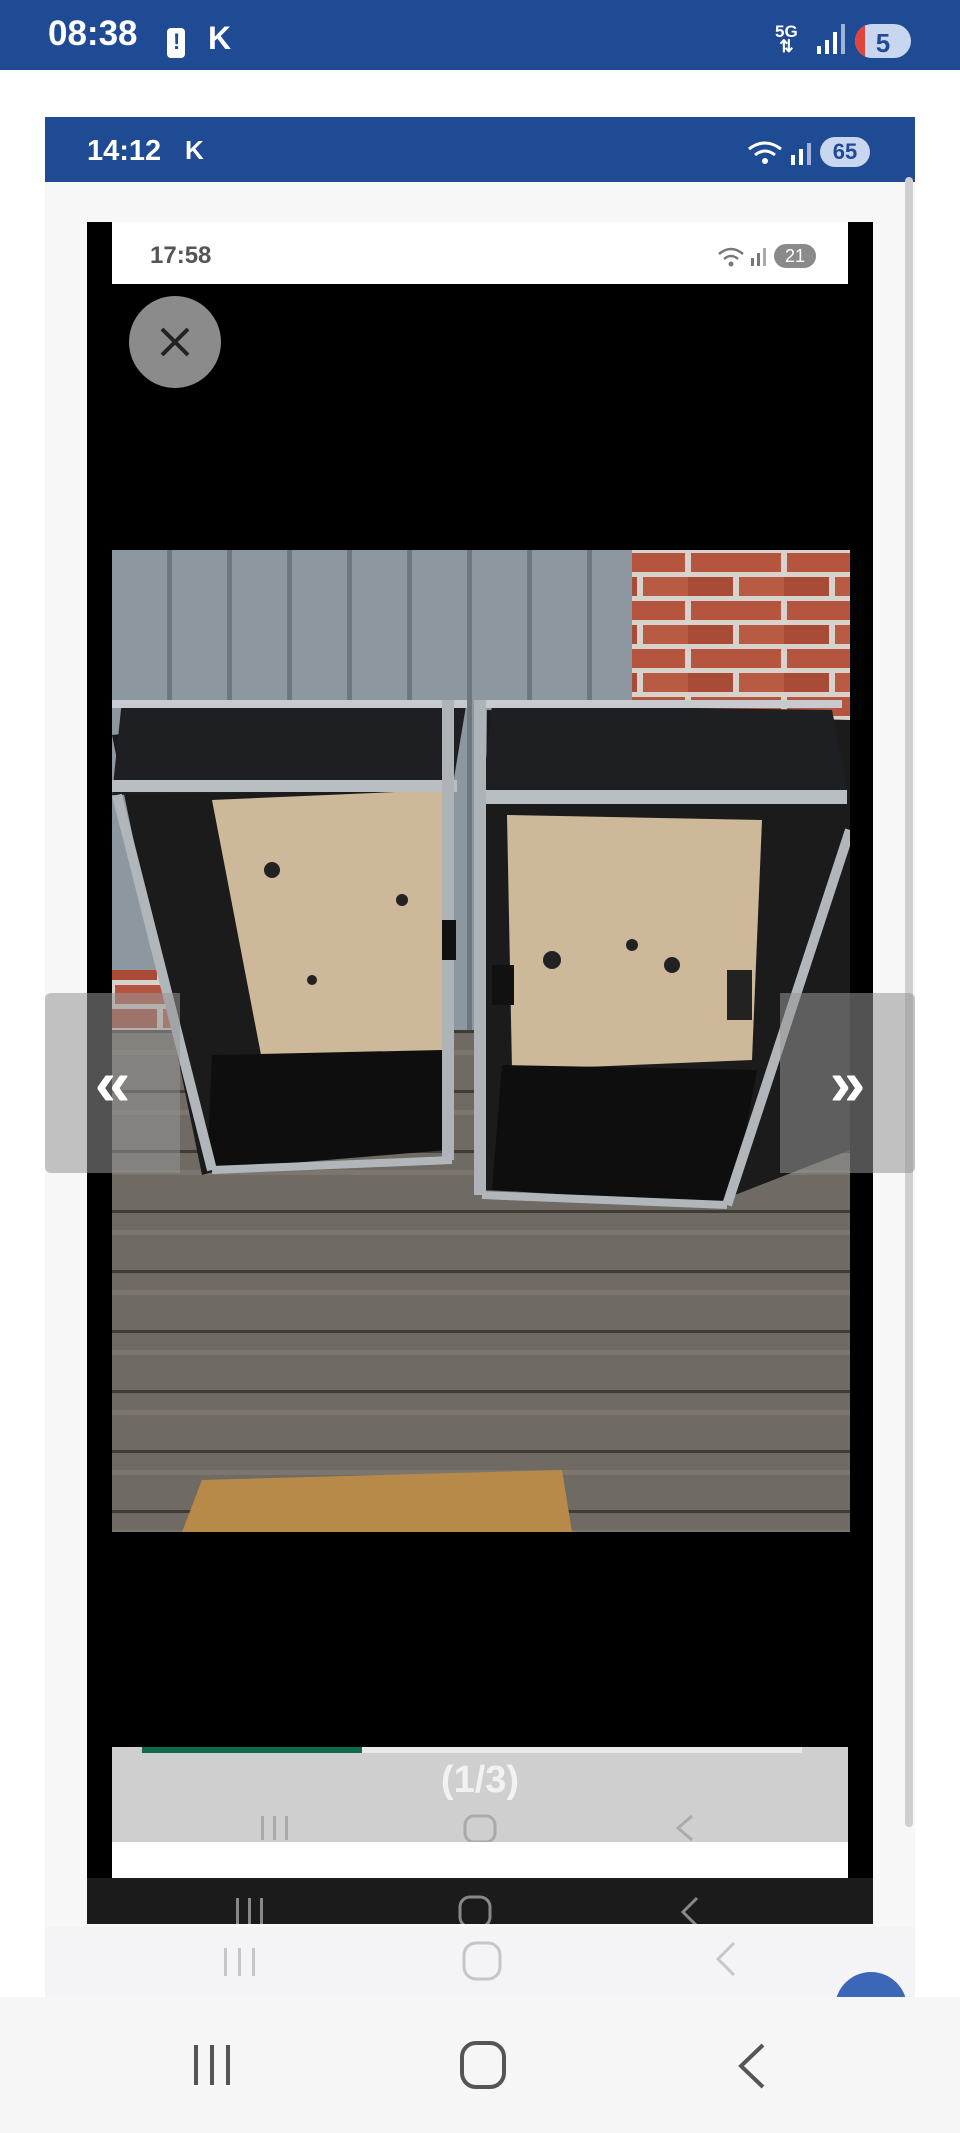 The width and height of the screenshot is (960, 2133). I want to click on progress-seen, so click(252, 1750).